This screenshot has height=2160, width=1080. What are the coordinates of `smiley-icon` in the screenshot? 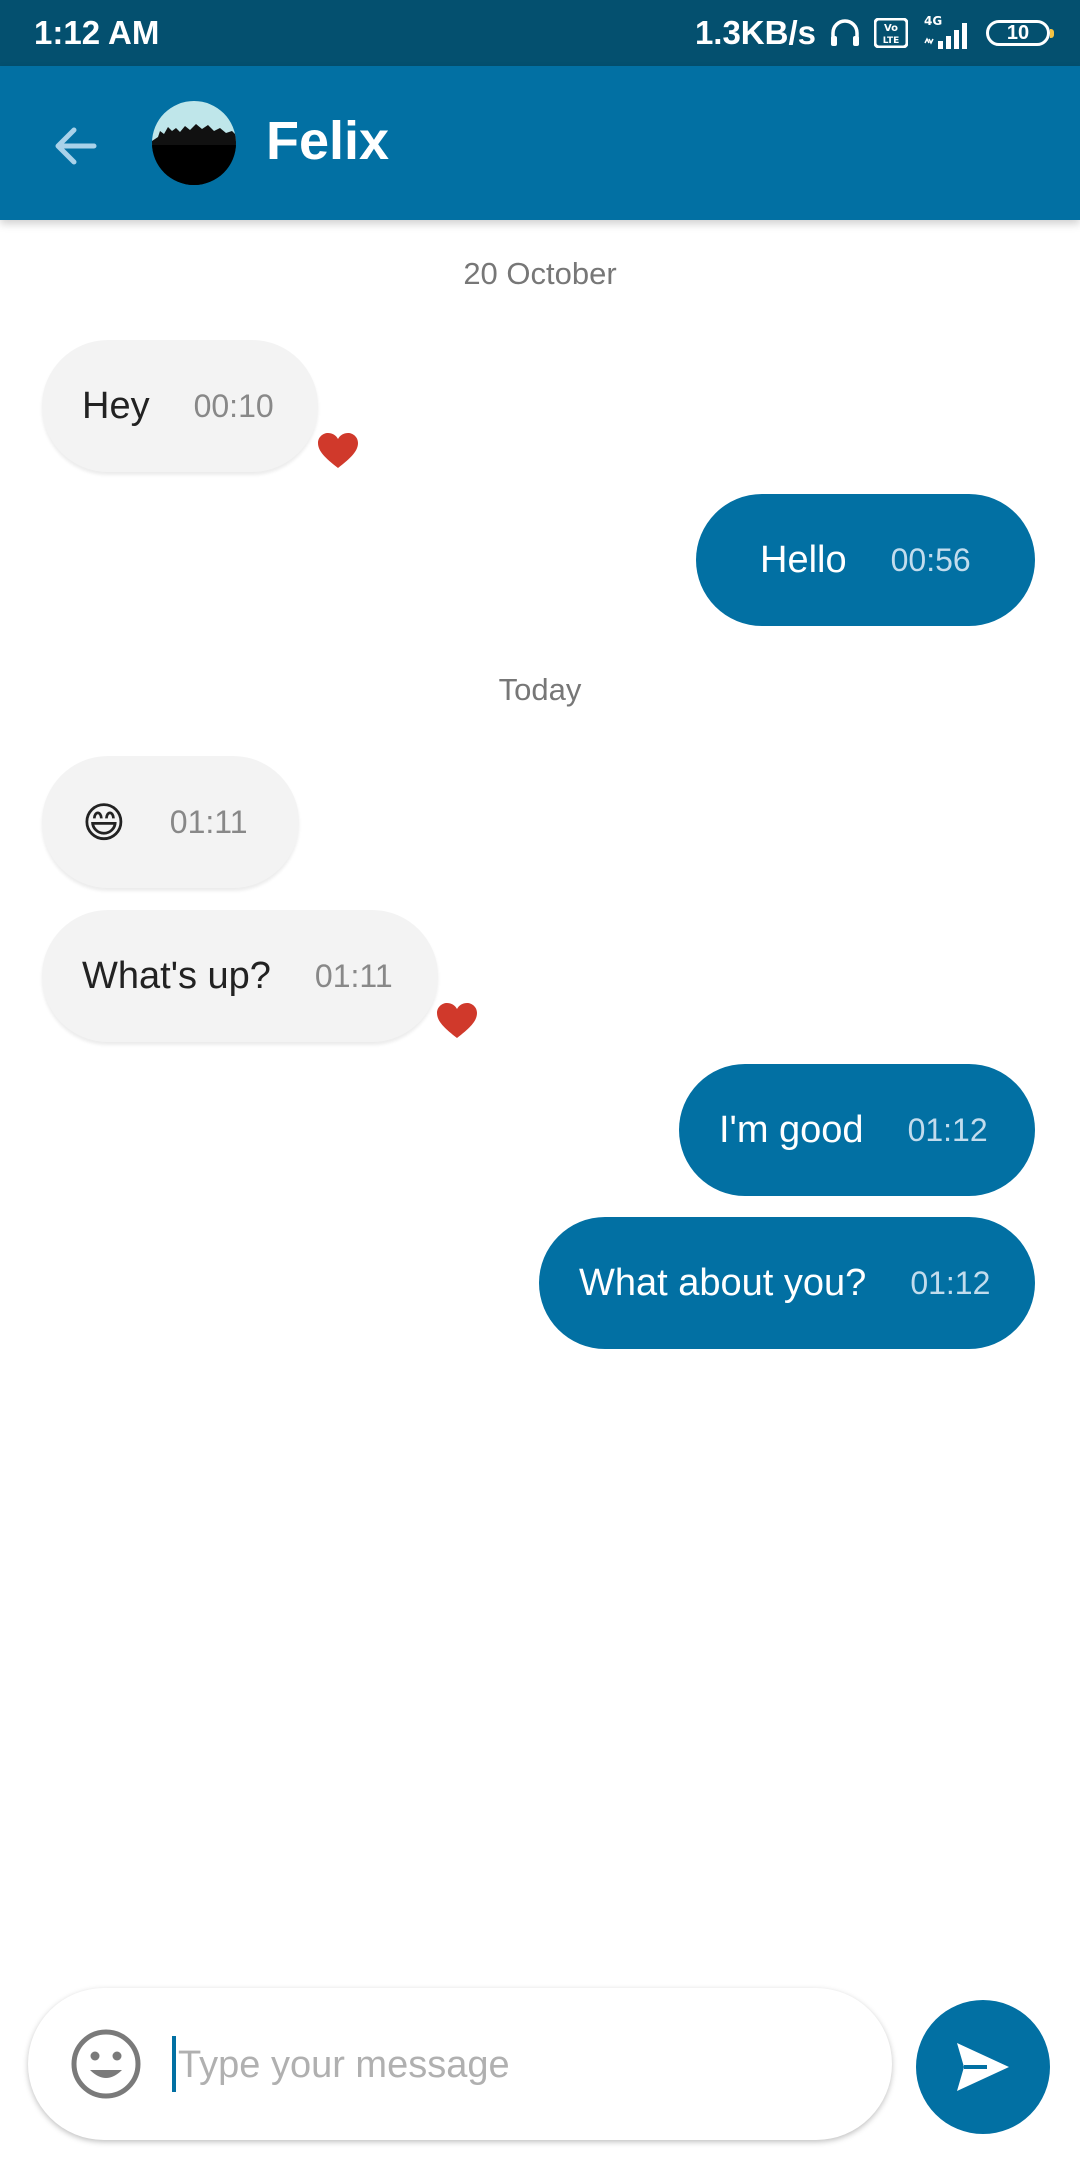 It's located at (106, 2064).